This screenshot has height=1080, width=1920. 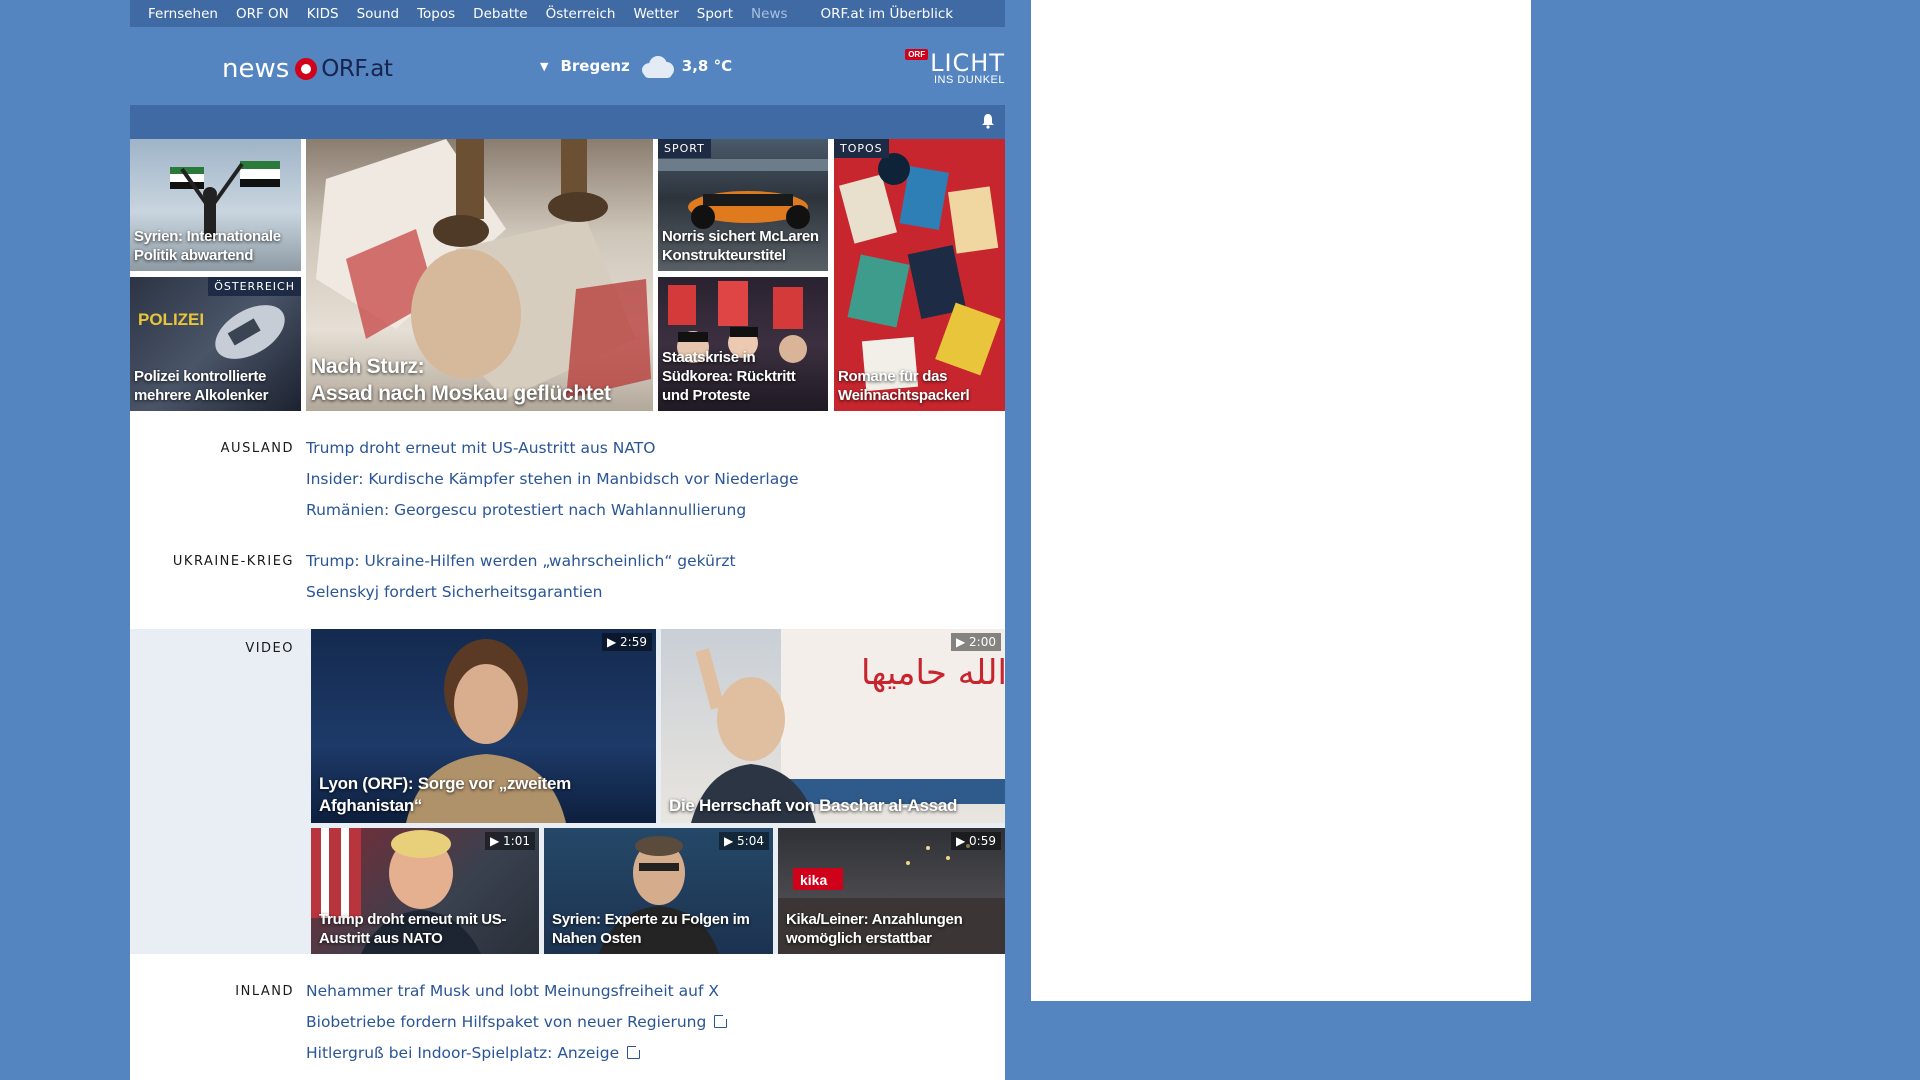 What do you see at coordinates (256, 69) in the screenshot?
I see `logo-news-text: news` at bounding box center [256, 69].